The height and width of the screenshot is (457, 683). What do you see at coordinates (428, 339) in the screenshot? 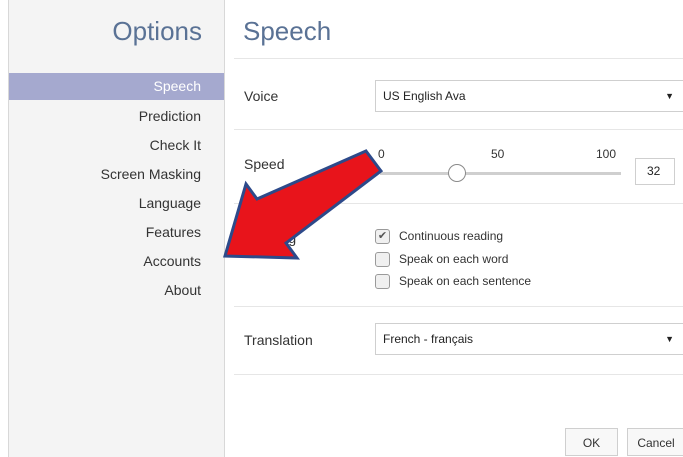
I see `translation-select-value: French - français` at bounding box center [428, 339].